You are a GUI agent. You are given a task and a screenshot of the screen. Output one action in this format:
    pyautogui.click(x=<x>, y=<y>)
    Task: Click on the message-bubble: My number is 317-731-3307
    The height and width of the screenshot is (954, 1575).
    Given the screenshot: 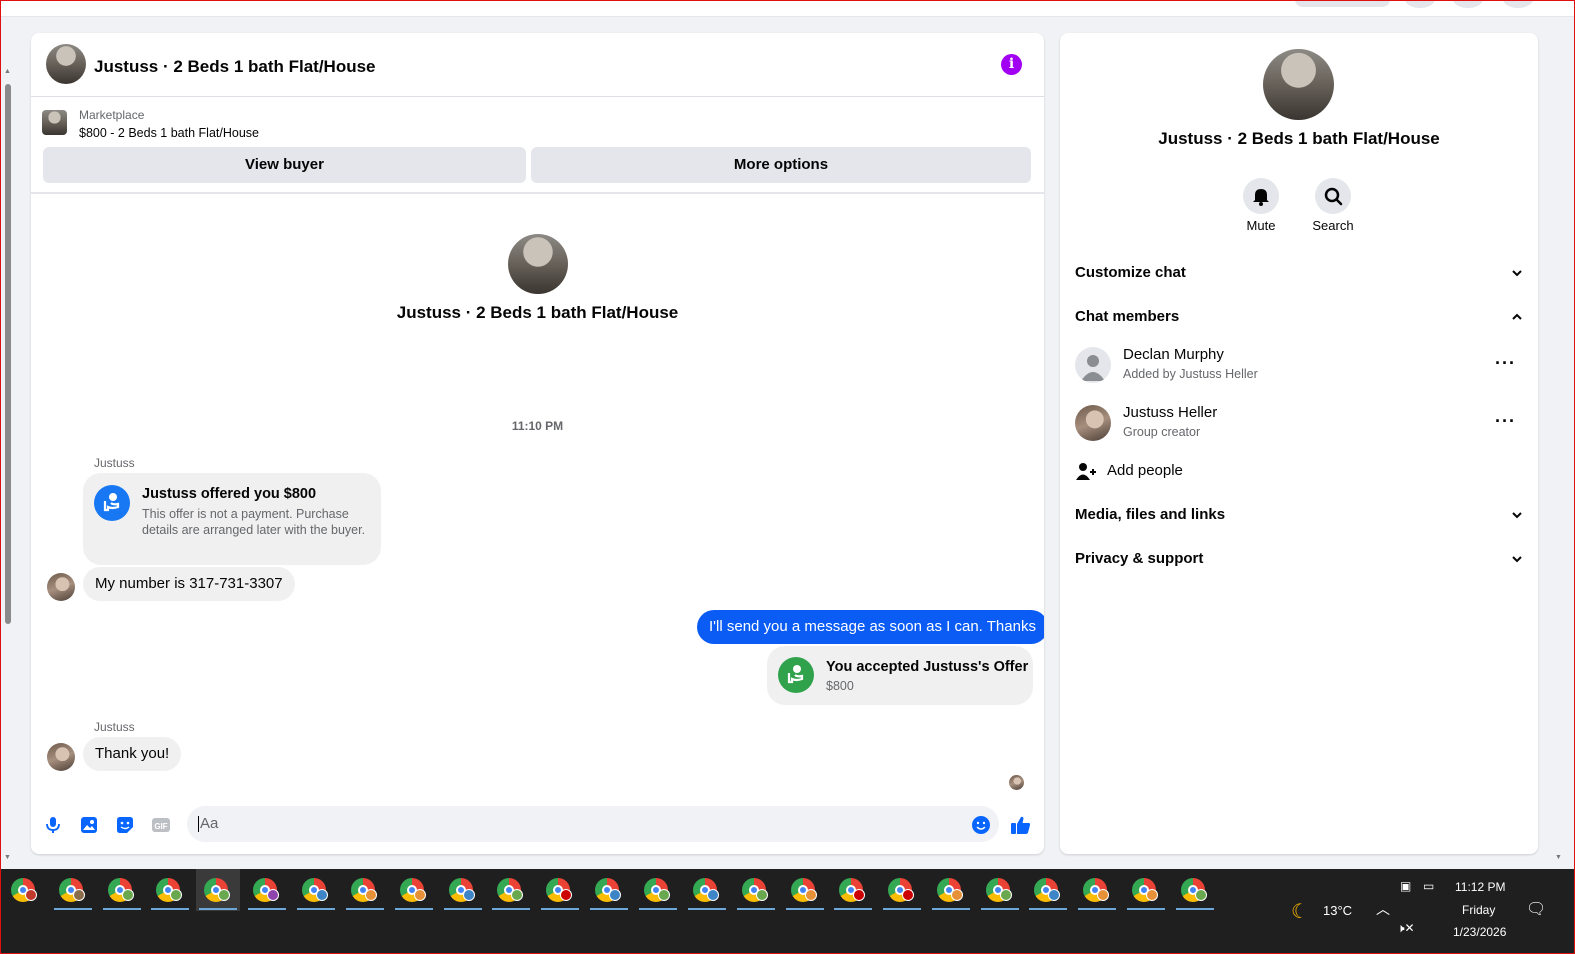 What is the action you would take?
    pyautogui.click(x=189, y=584)
    